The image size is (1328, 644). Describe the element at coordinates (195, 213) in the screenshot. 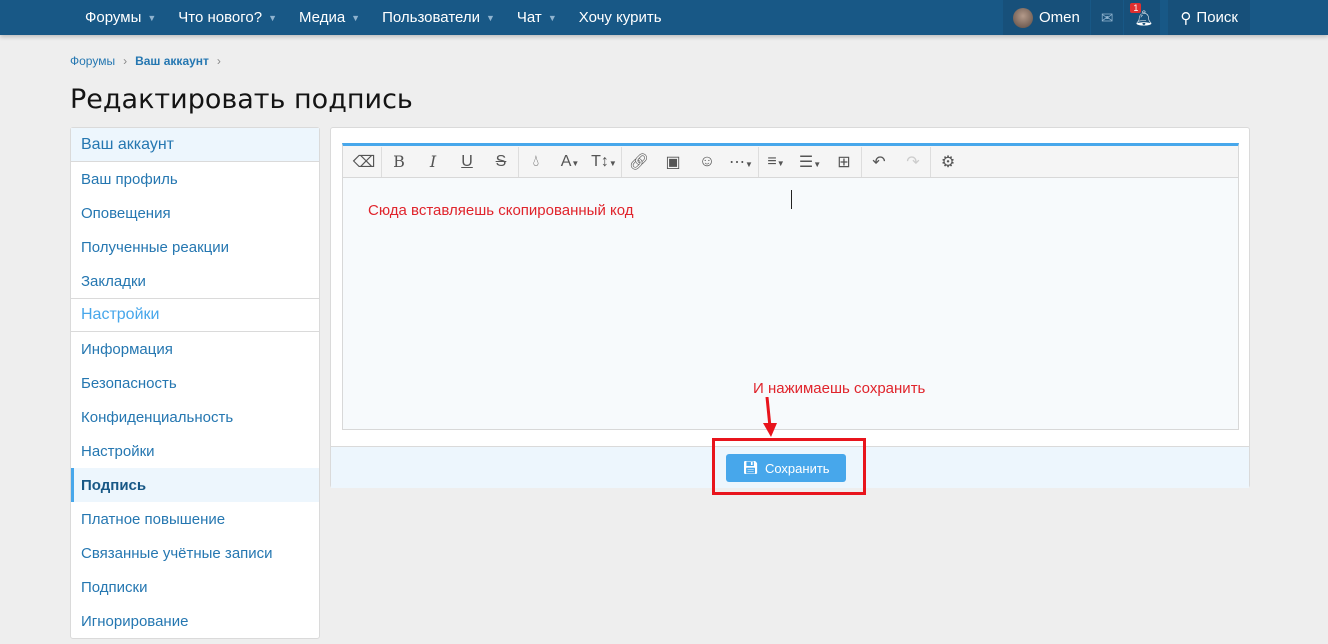

I see `sidebar-item-alerts: Оповещения` at that location.